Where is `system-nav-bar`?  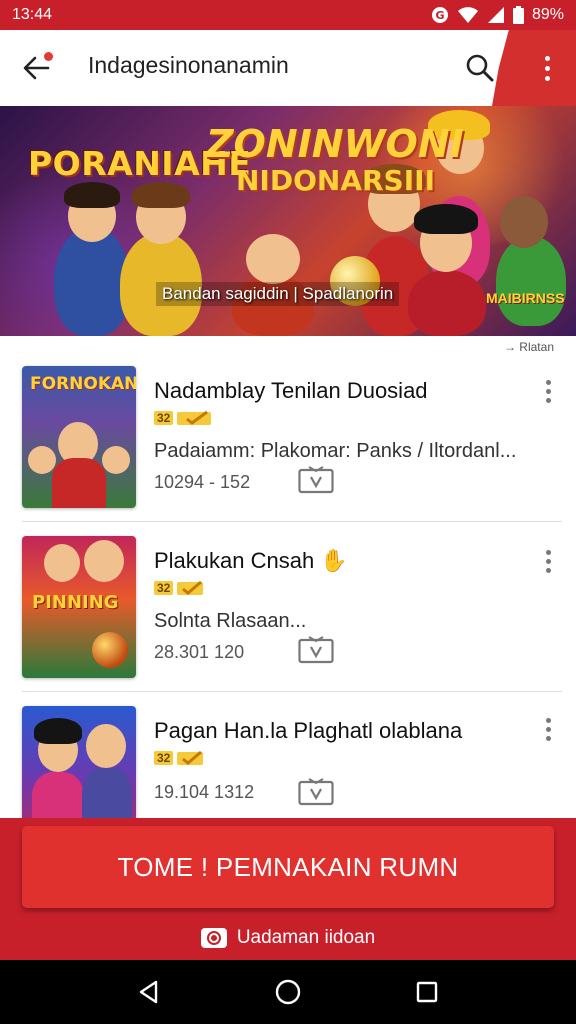 system-nav-bar is located at coordinates (288, 992).